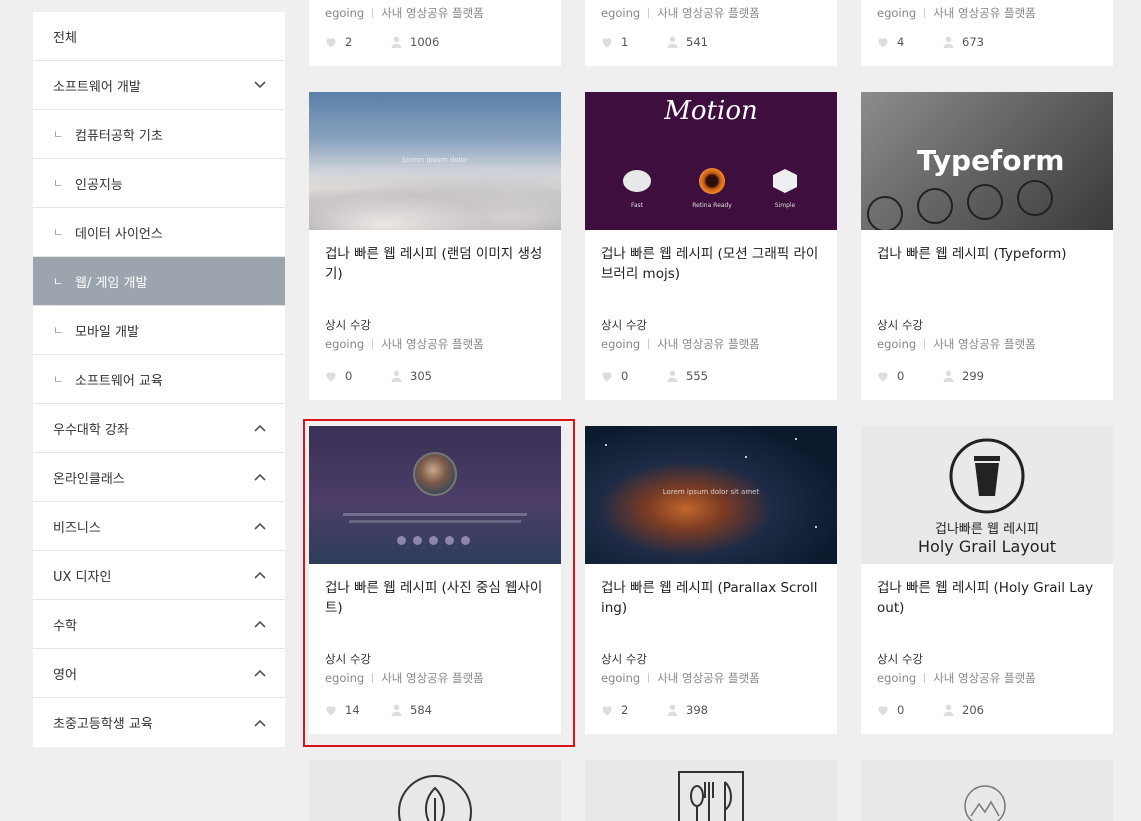  I want to click on thumb-caption: Typeform, so click(991, 160).